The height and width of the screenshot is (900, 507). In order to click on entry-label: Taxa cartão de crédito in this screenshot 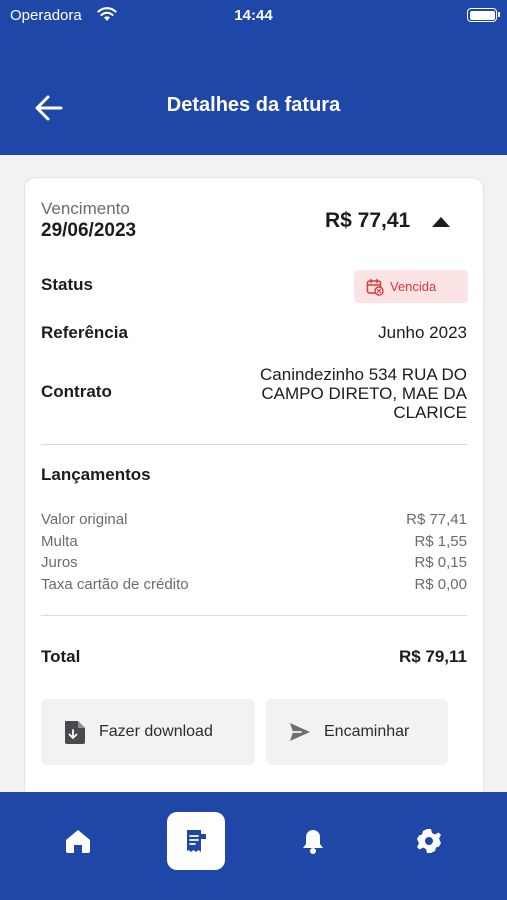, I will do `click(115, 584)`.